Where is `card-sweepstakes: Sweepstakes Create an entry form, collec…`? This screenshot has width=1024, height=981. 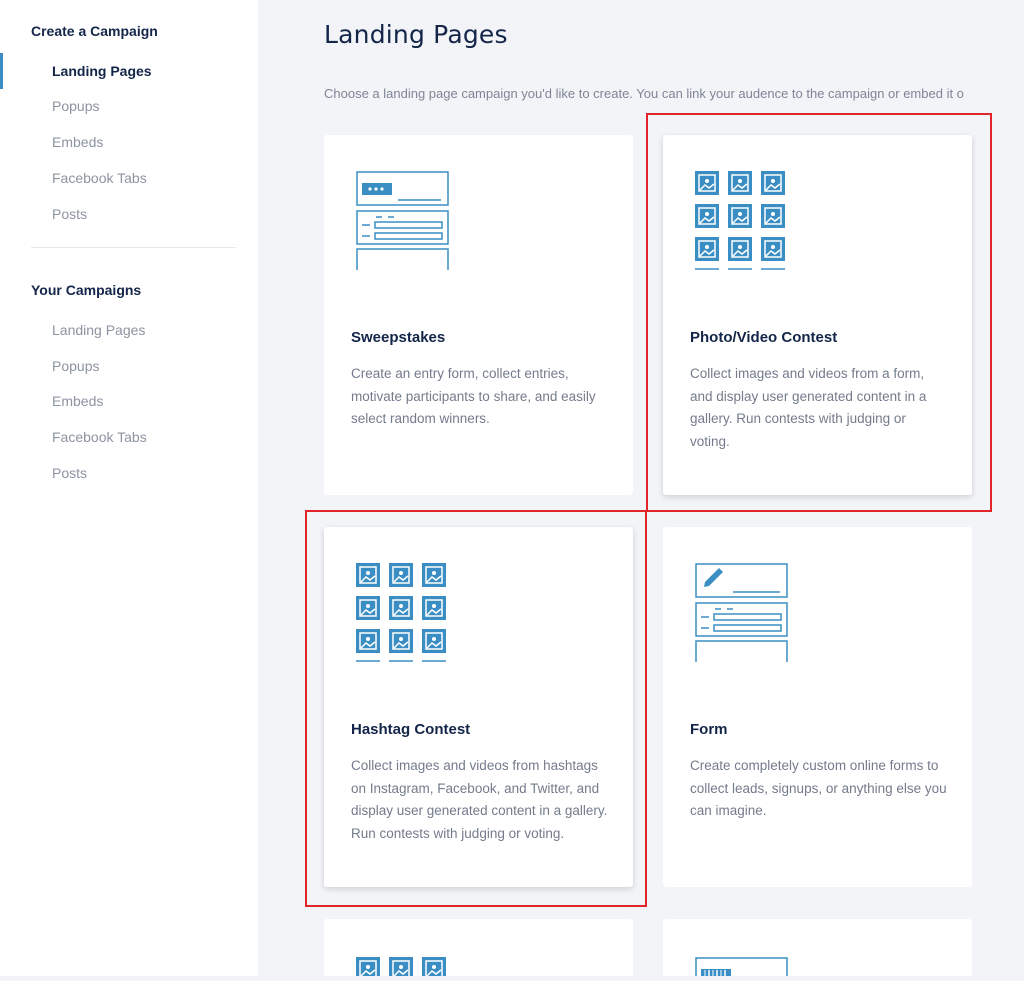 card-sweepstakes: Sweepstakes Create an entry form, collec… is located at coordinates (478, 315).